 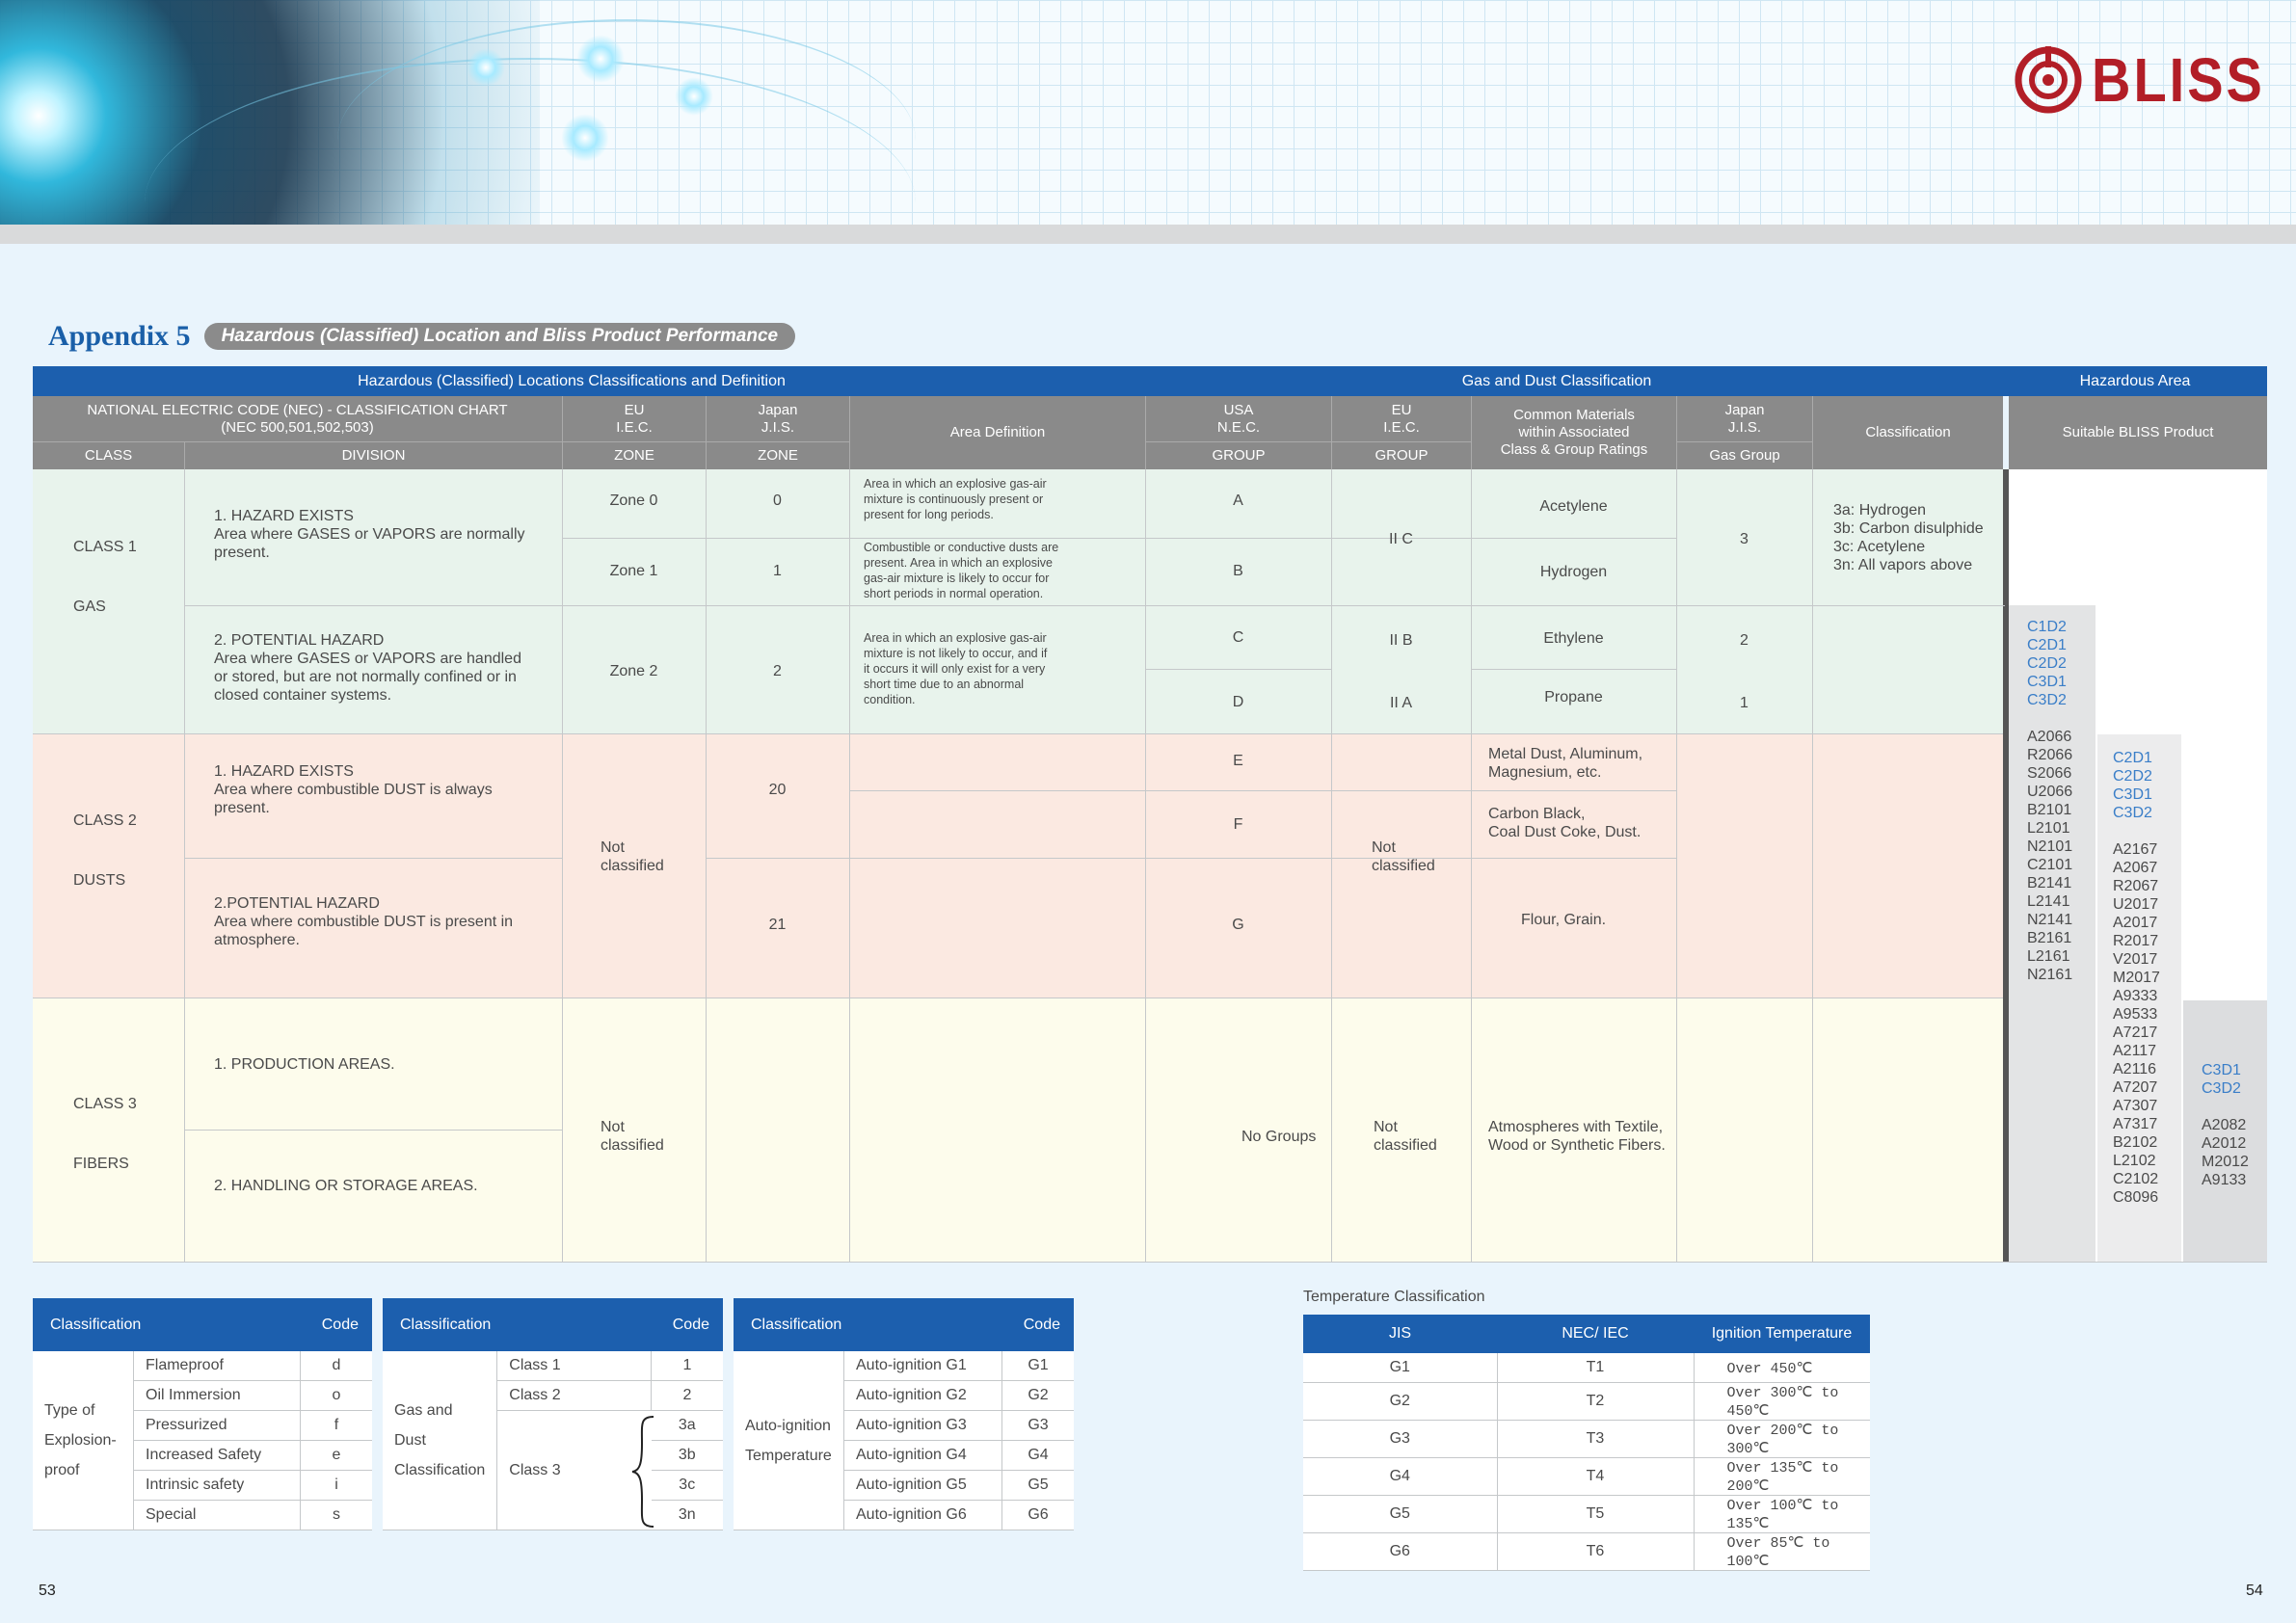 I want to click on table-row: G2 T2 Over 300℃ to 450℃, so click(x=1586, y=1401).